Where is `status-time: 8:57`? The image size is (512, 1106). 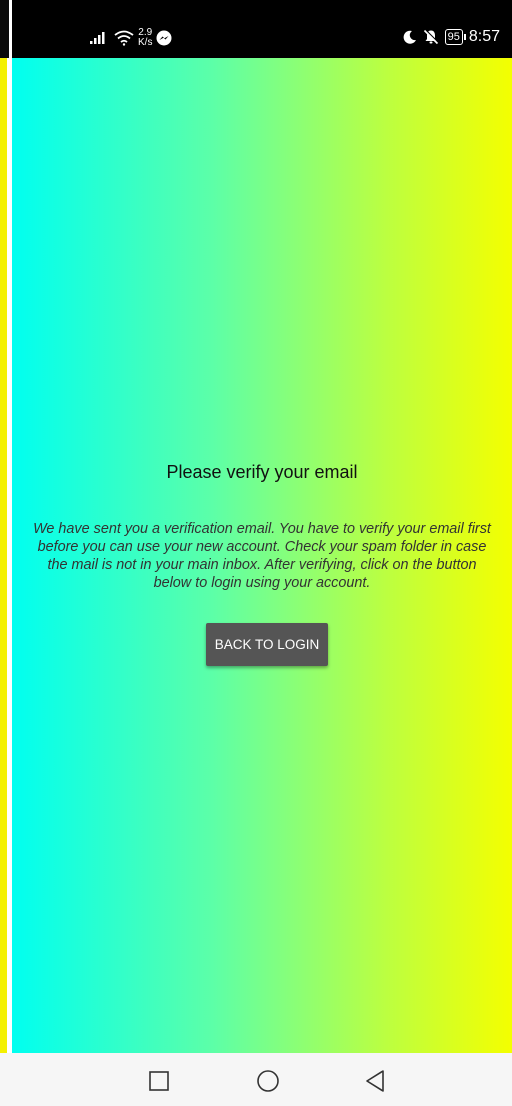
status-time: 8:57 is located at coordinates (484, 36).